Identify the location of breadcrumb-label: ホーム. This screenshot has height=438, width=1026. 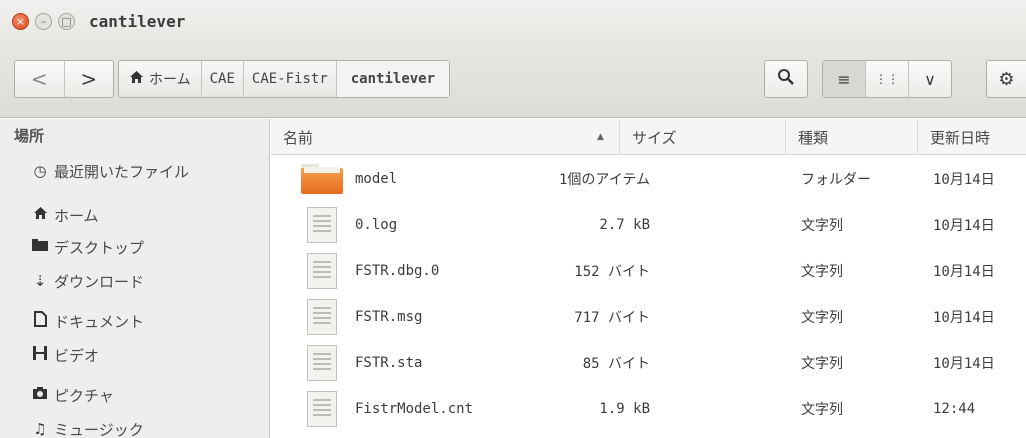
(170, 80).